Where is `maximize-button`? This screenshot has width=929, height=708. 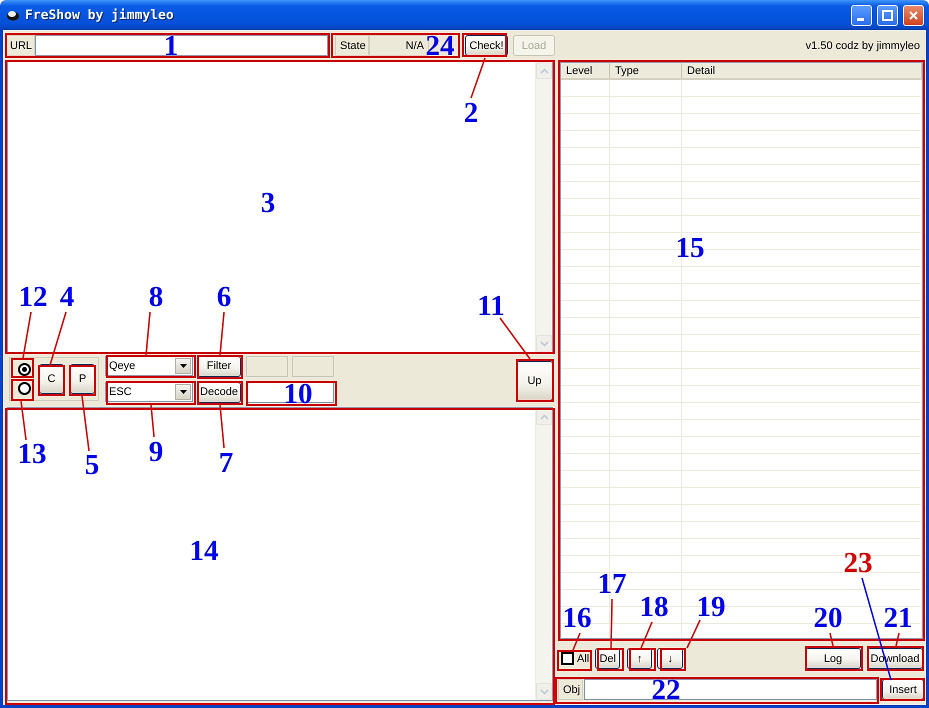
maximize-button is located at coordinates (887, 15).